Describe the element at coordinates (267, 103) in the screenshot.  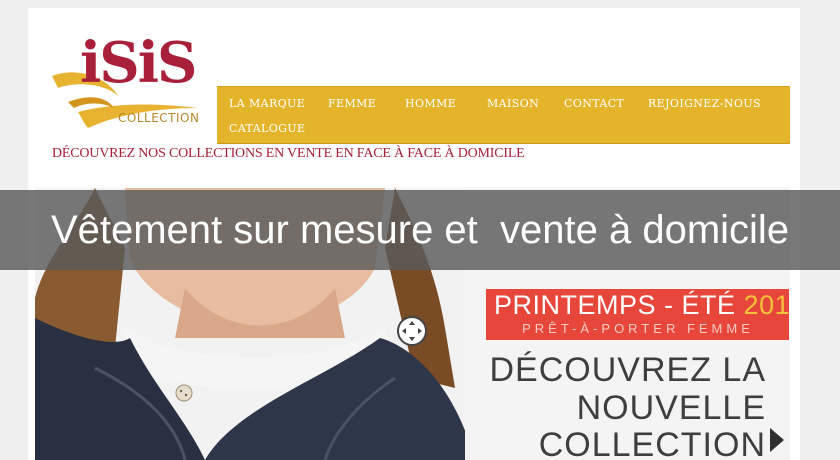
I see `nav-item-la-marque: LA MARQUE` at that location.